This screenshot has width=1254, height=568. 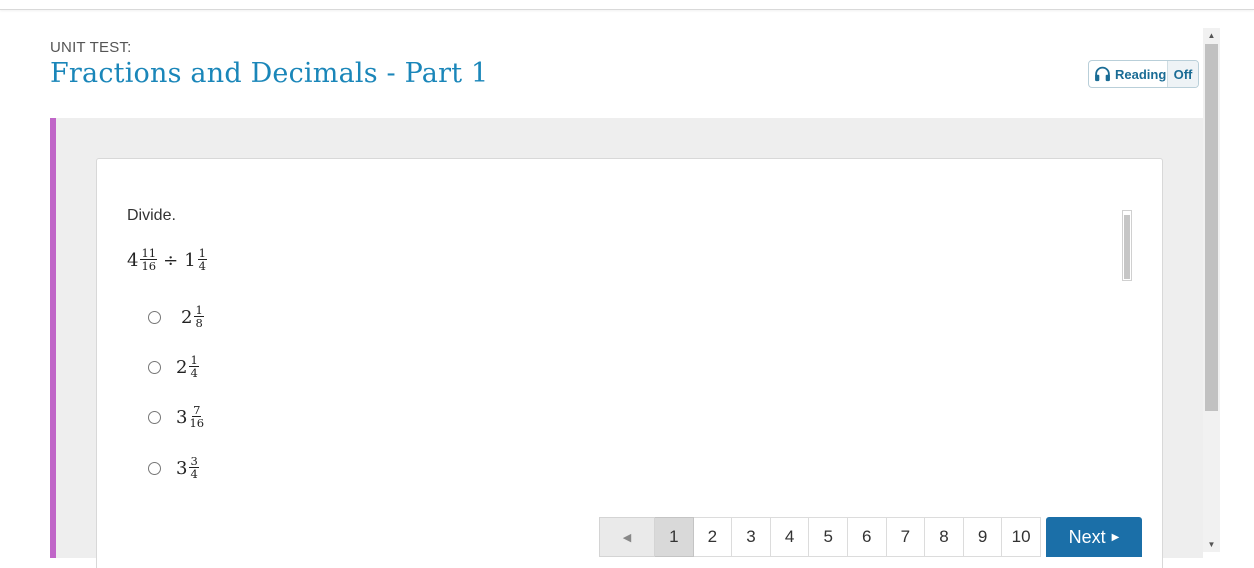 I want to click on page-8-button: 8, so click(x=944, y=537).